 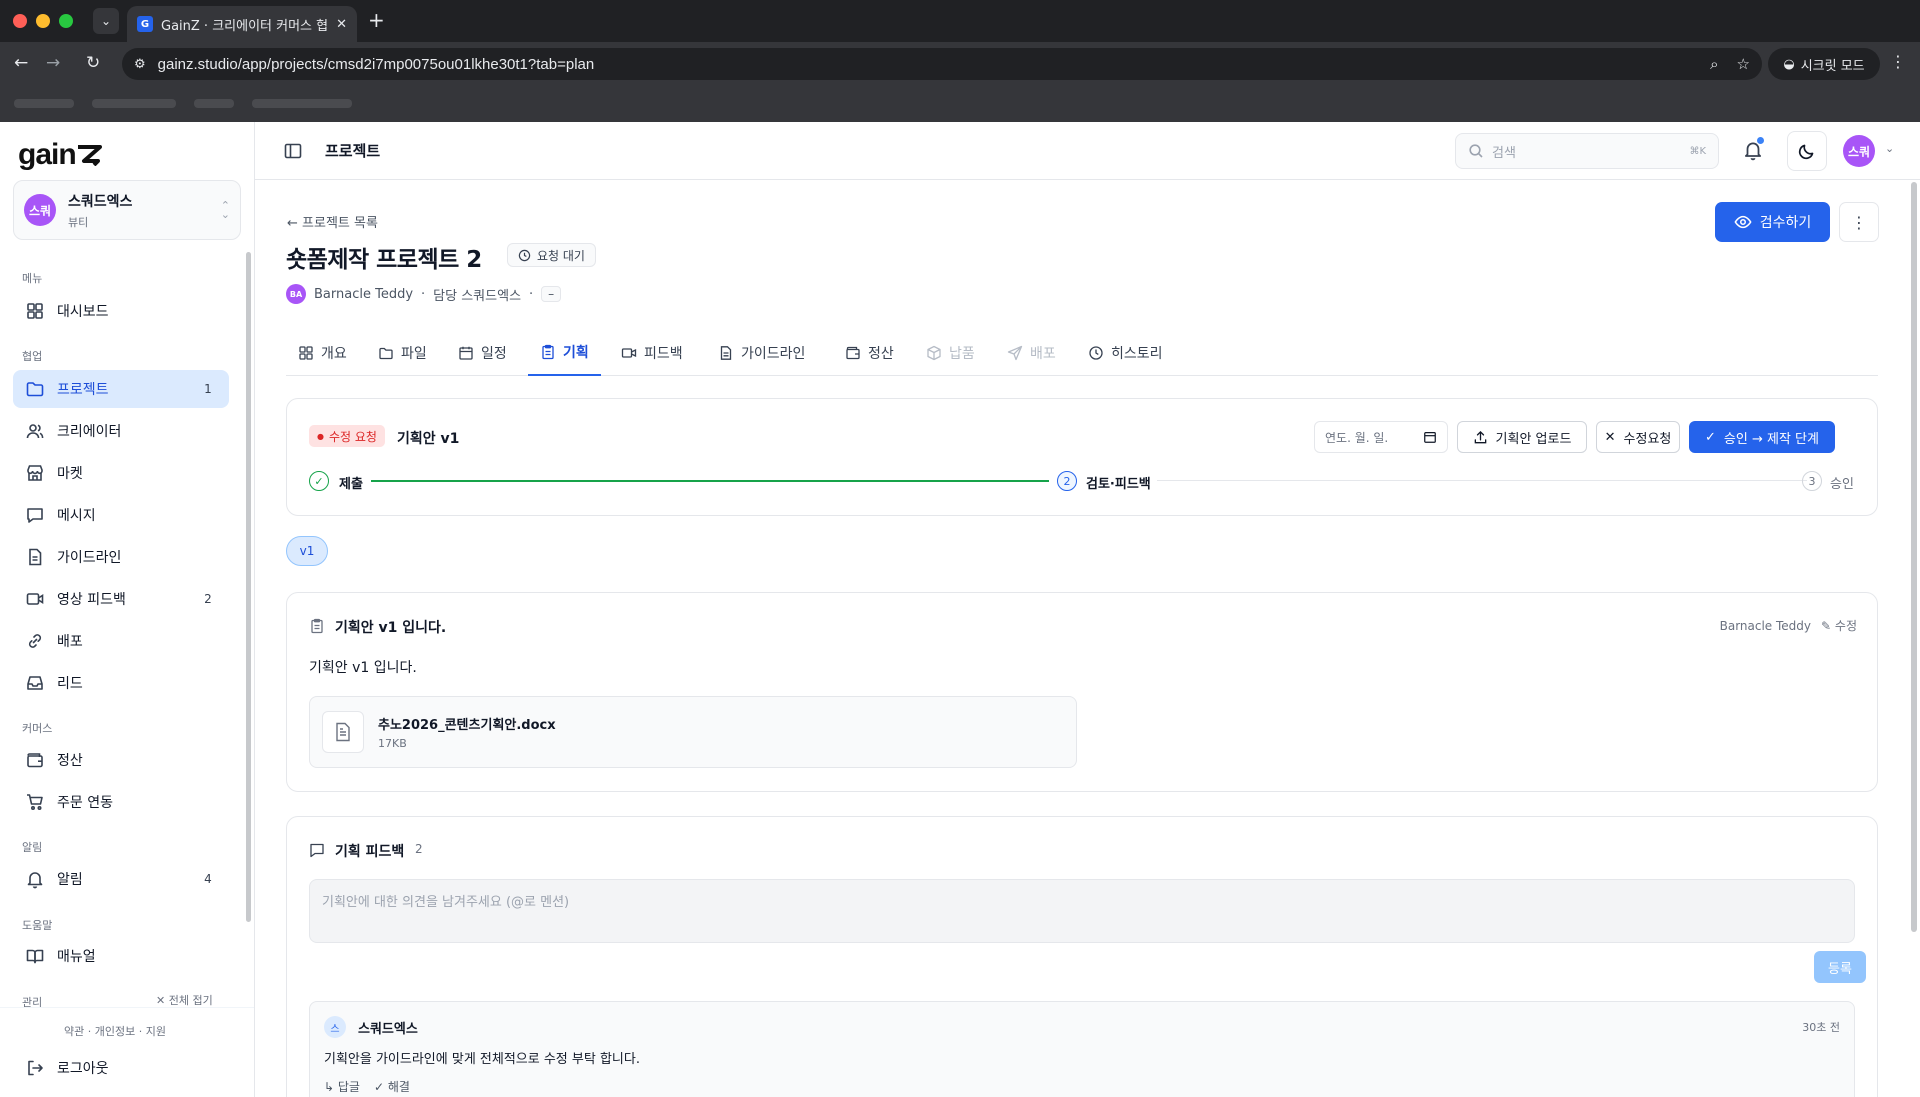 I want to click on owner-label: 담당 스쿼드엑스, so click(x=477, y=296).